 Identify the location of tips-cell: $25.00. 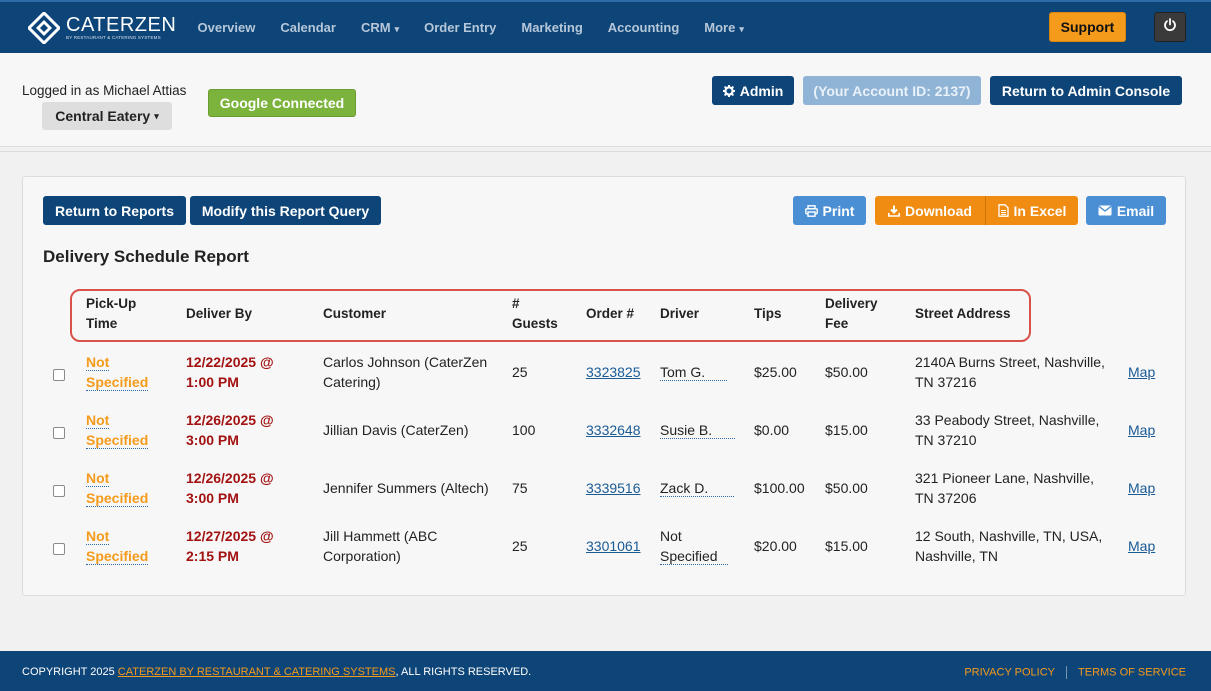
(775, 372).